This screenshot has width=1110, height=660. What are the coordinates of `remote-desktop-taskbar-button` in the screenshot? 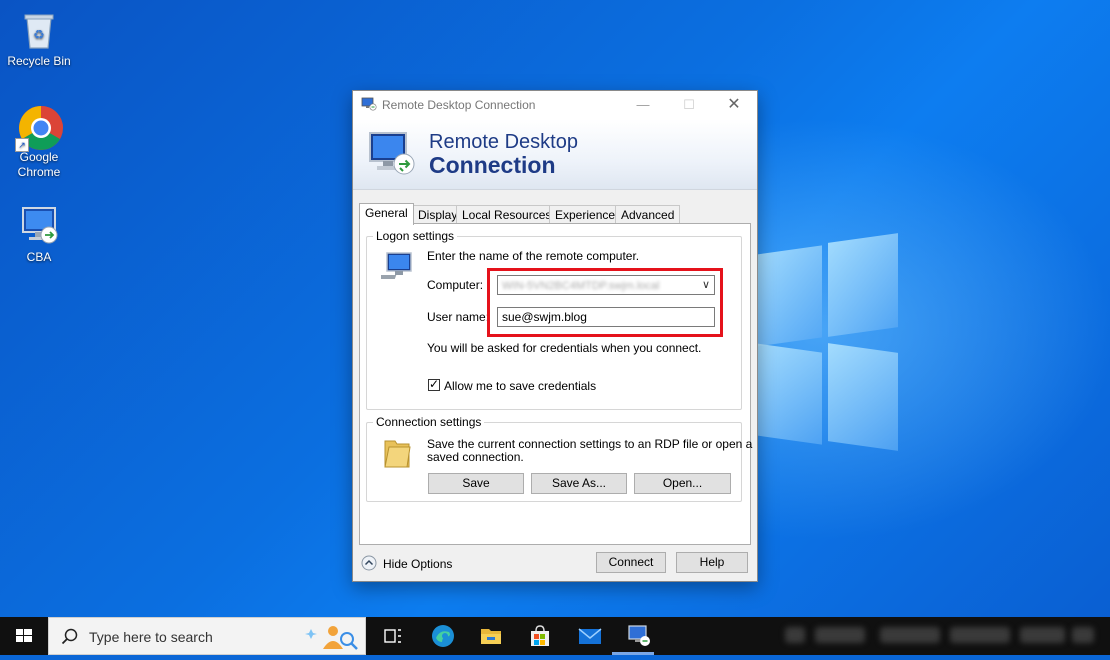 It's located at (639, 636).